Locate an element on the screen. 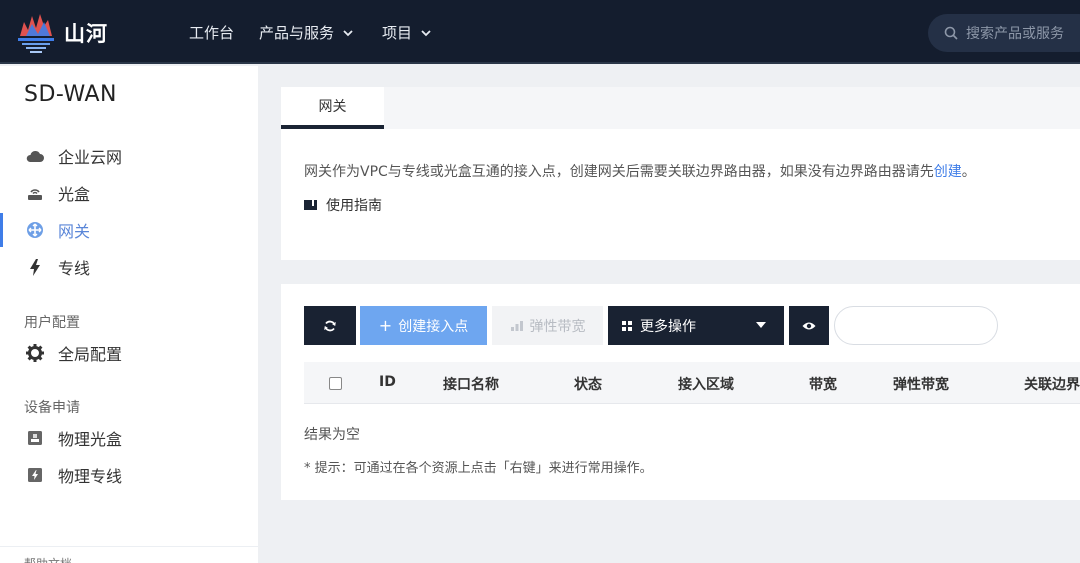 This screenshot has height=563, width=1080. search-input: 搜索产品或服务 is located at coordinates (1004, 33).